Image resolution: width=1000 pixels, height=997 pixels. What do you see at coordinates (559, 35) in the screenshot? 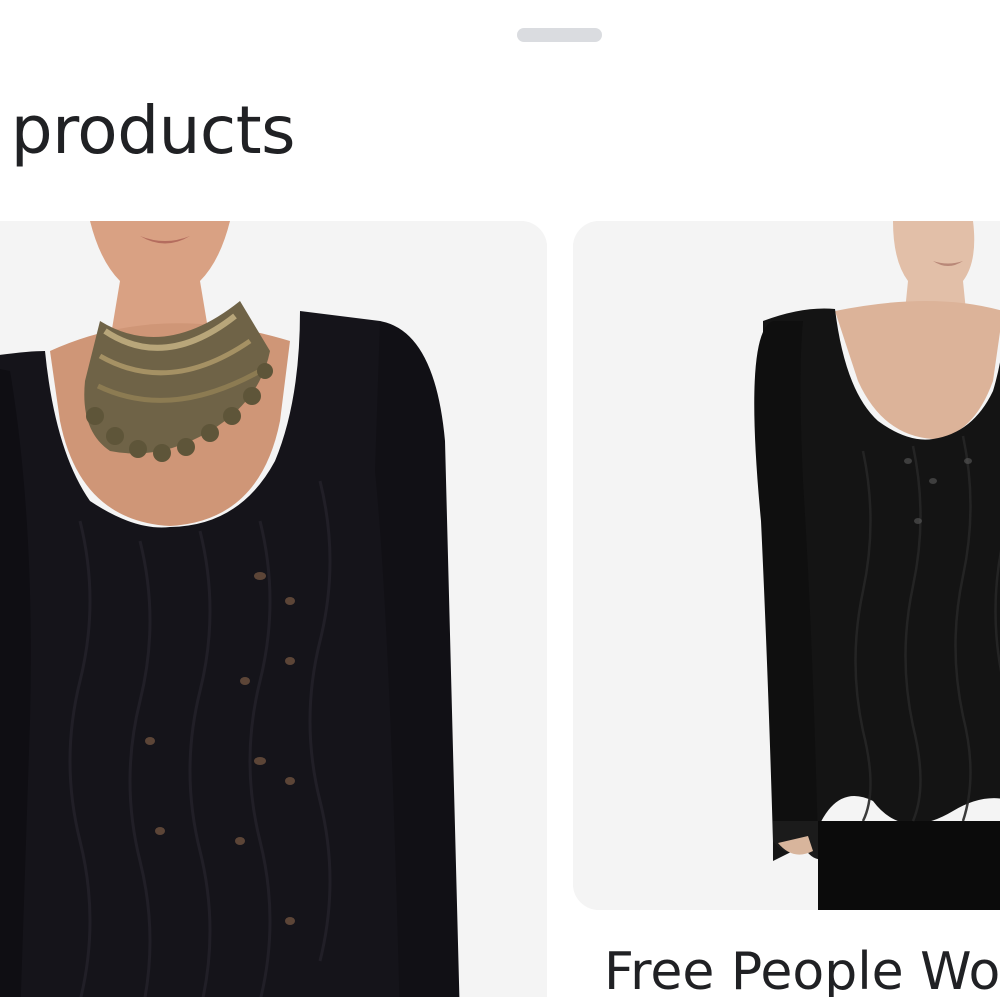
I see `drag-handle` at bounding box center [559, 35].